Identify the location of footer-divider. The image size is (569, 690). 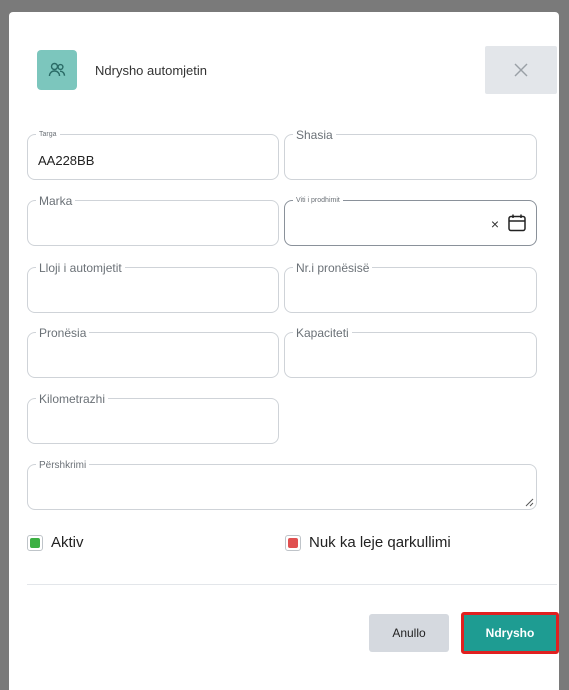
(292, 584).